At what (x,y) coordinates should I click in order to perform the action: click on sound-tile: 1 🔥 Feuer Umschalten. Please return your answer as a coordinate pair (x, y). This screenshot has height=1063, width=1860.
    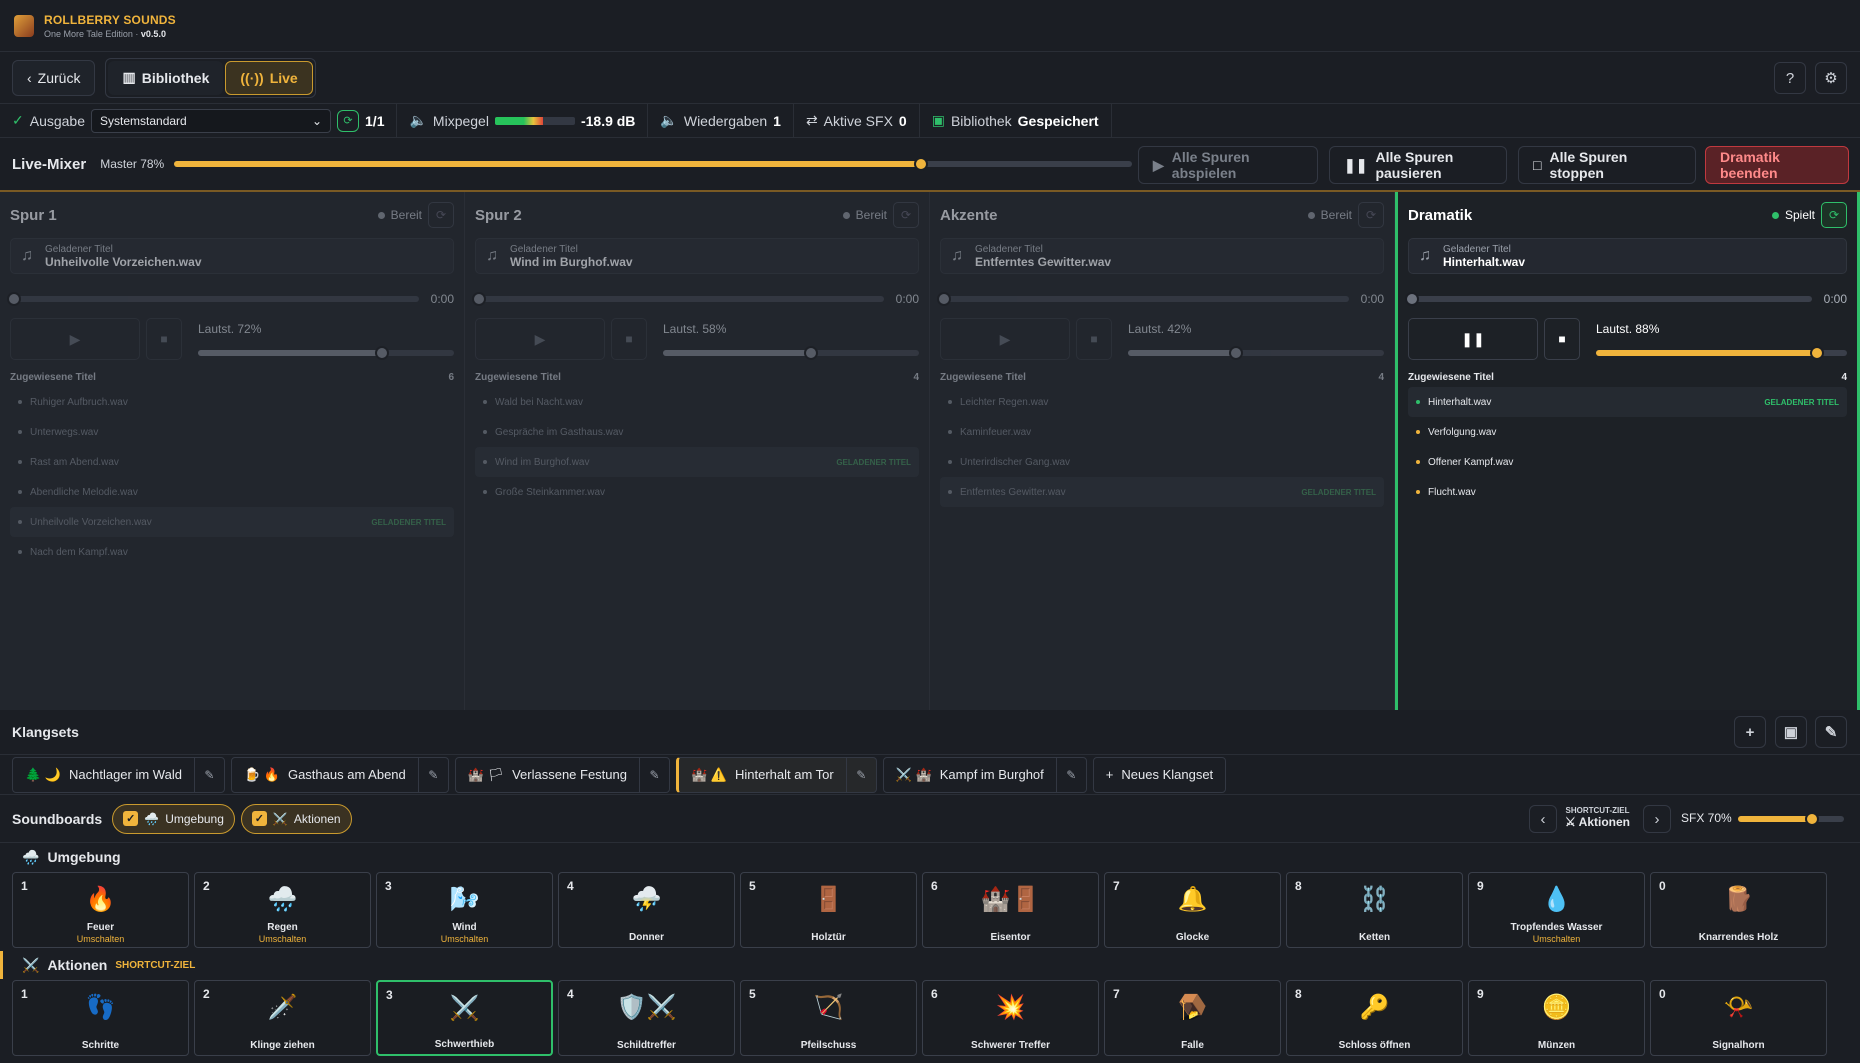
    Looking at the image, I should click on (100, 910).